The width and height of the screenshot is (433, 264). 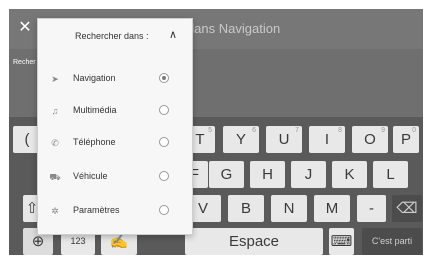 I want to click on chevron-up-icon: ∧, so click(x=173, y=35).